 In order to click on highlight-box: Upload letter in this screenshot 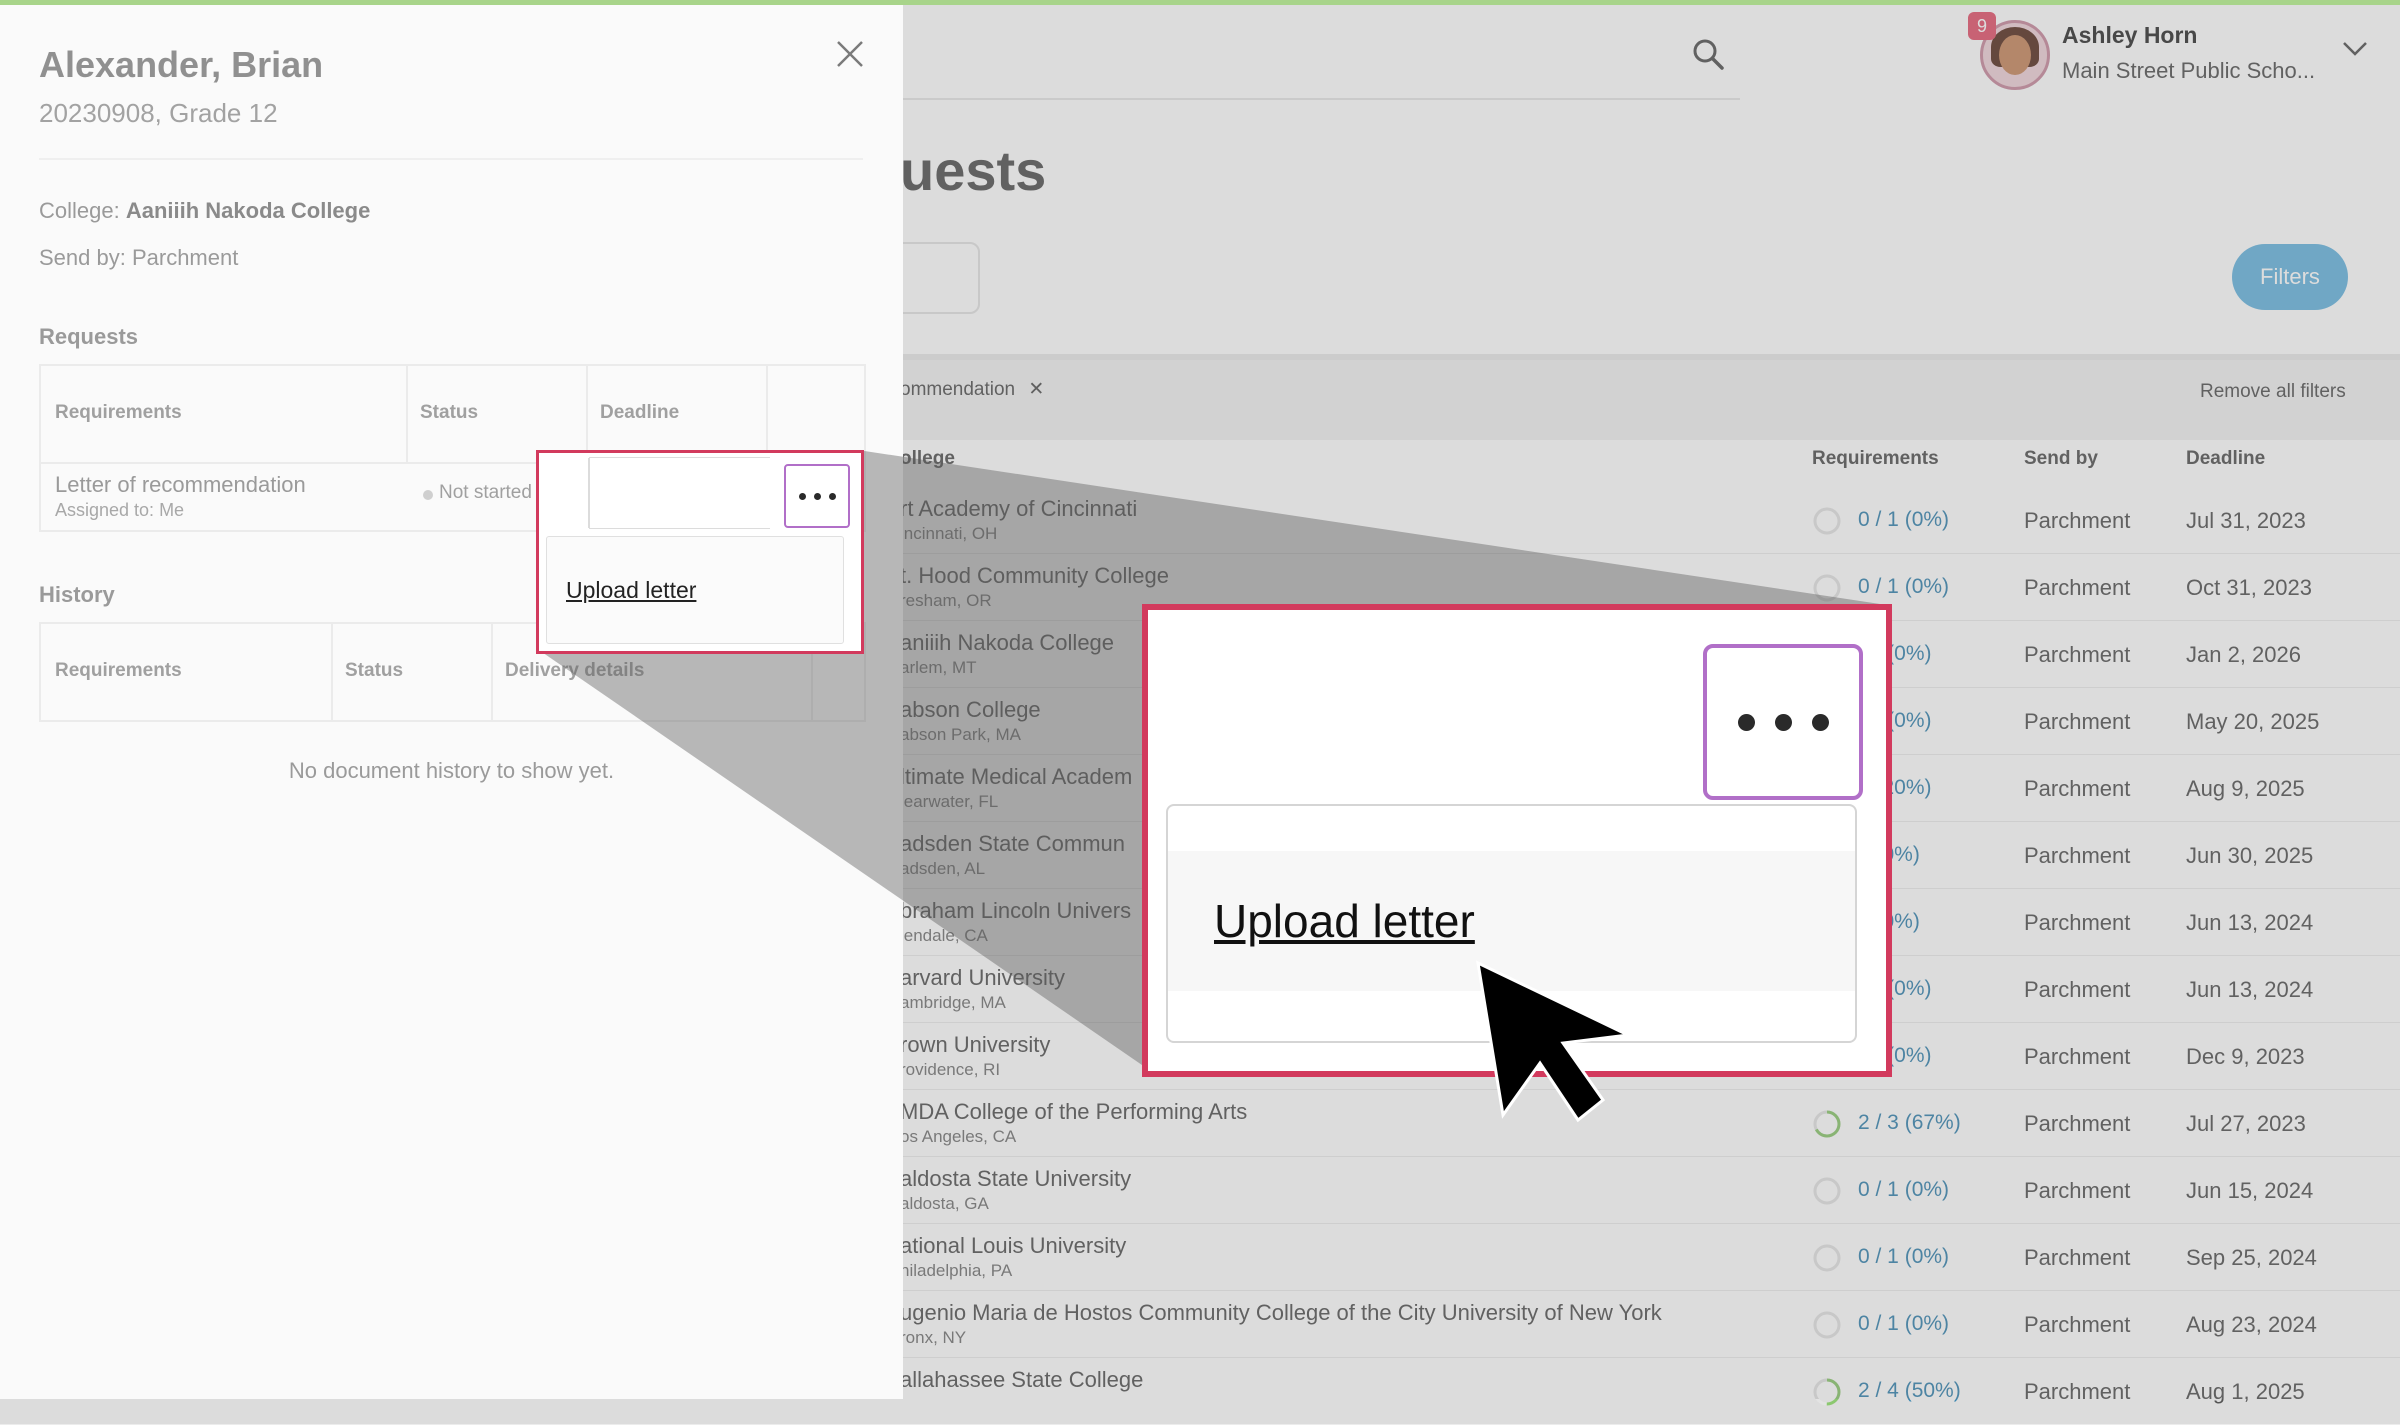, I will do `click(700, 552)`.